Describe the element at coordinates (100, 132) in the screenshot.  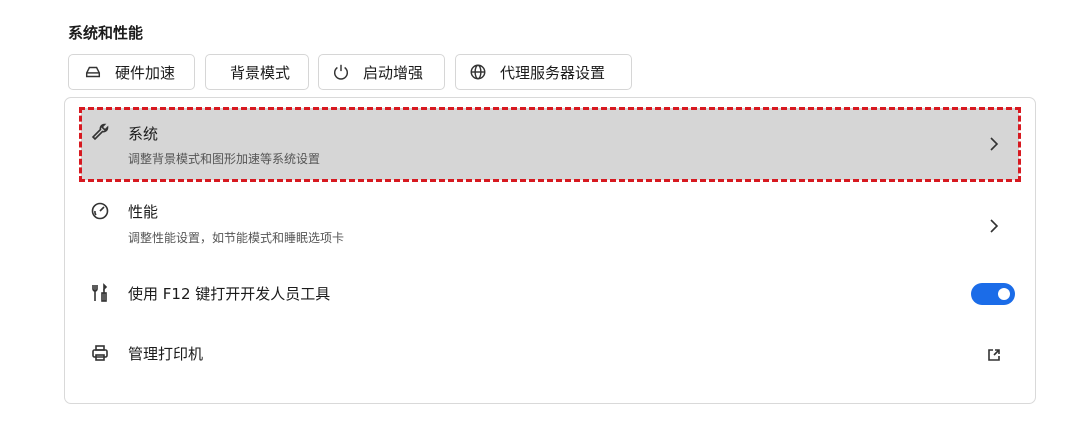
I see `wrench-icon` at that location.